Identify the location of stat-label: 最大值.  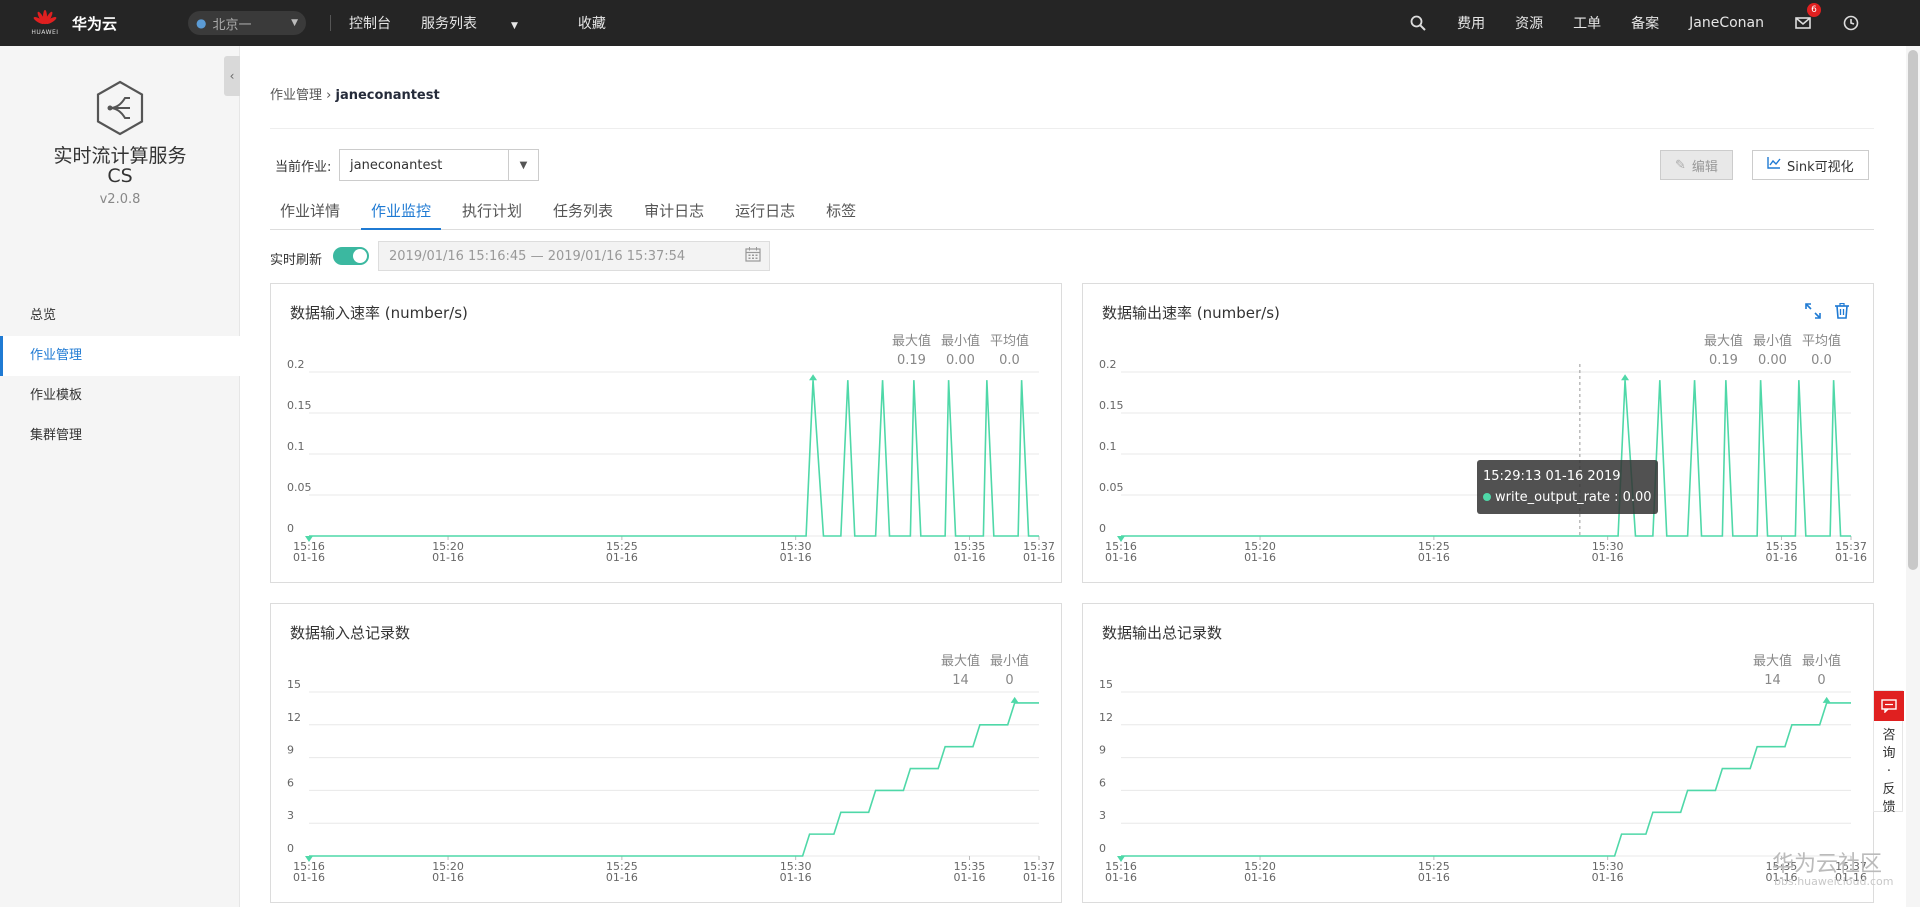
(911, 341).